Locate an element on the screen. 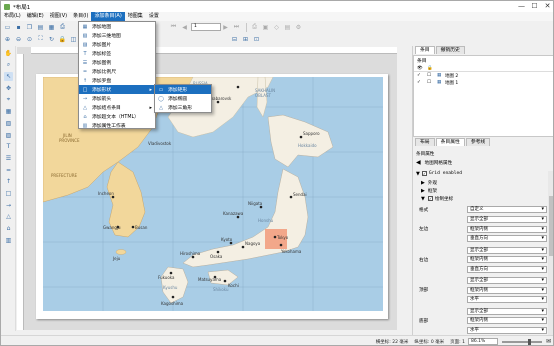  tab-undo-history: 撤销历史 is located at coordinates (450, 50).